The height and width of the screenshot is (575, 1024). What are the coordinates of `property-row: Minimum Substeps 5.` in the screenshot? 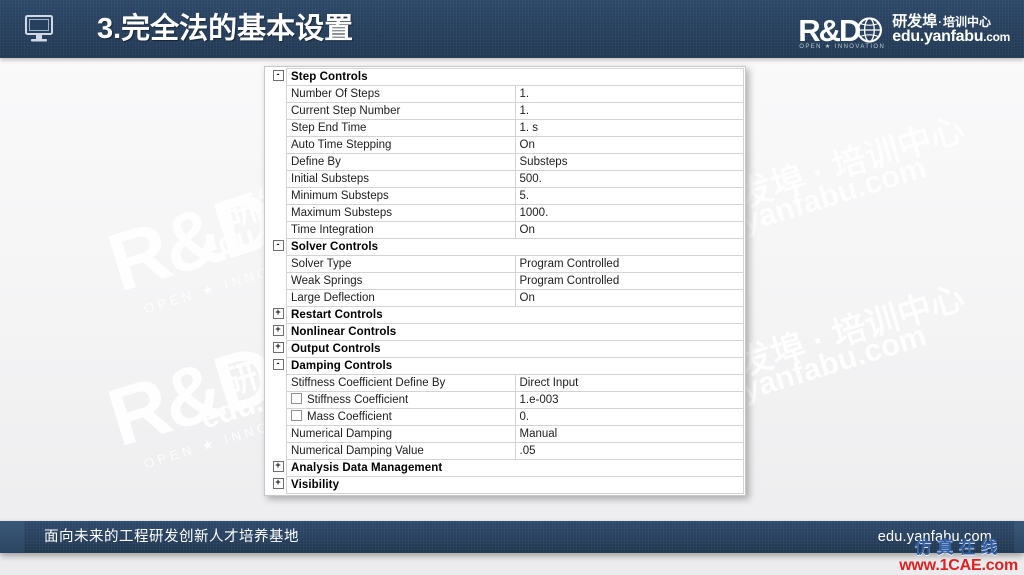 It's located at (505, 196).